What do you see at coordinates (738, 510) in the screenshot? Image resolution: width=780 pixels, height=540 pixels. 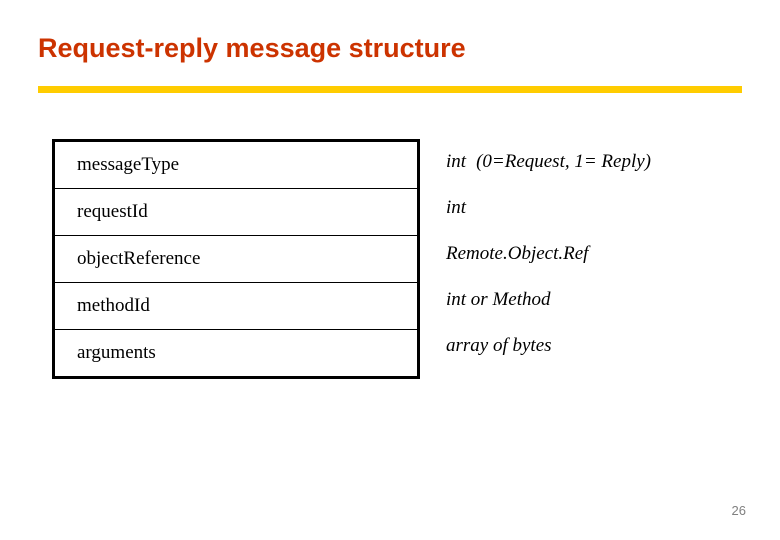 I see `page-number: 26` at bounding box center [738, 510].